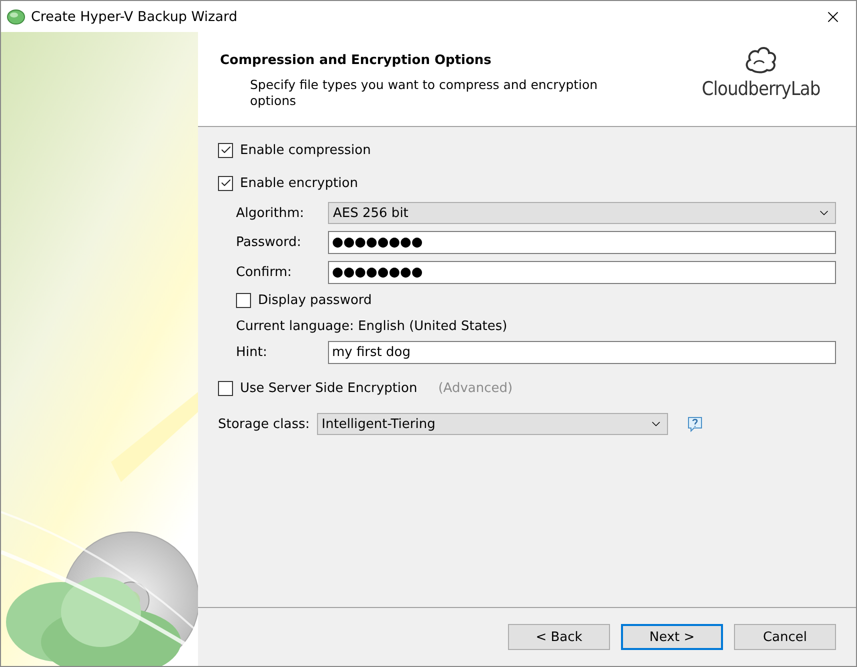 The image size is (857, 667). I want to click on server-encryption-checkbox, so click(225, 388).